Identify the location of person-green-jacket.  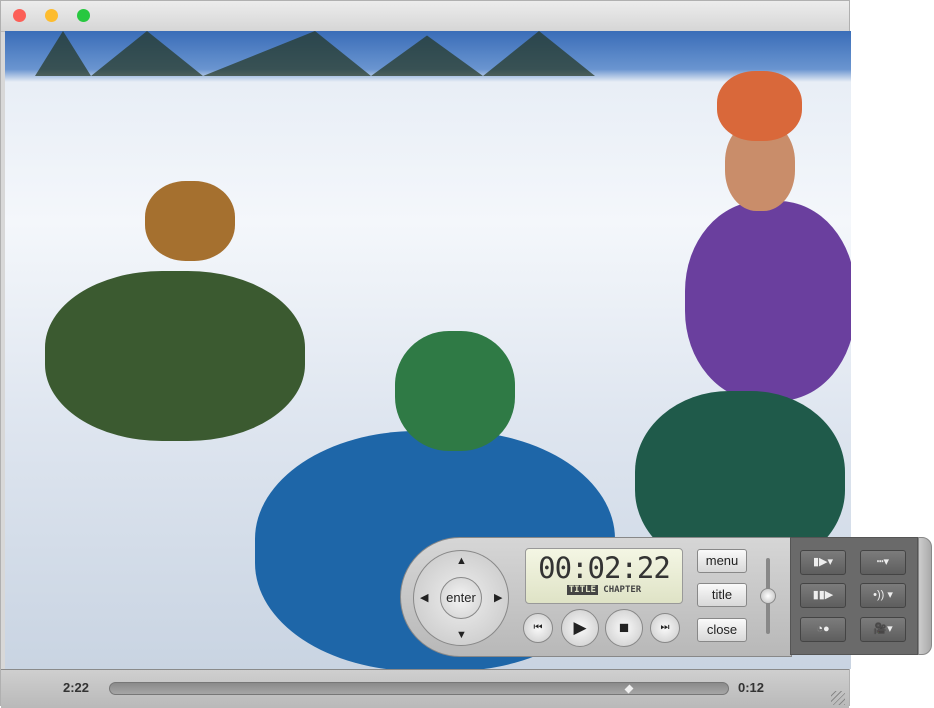
(175, 356).